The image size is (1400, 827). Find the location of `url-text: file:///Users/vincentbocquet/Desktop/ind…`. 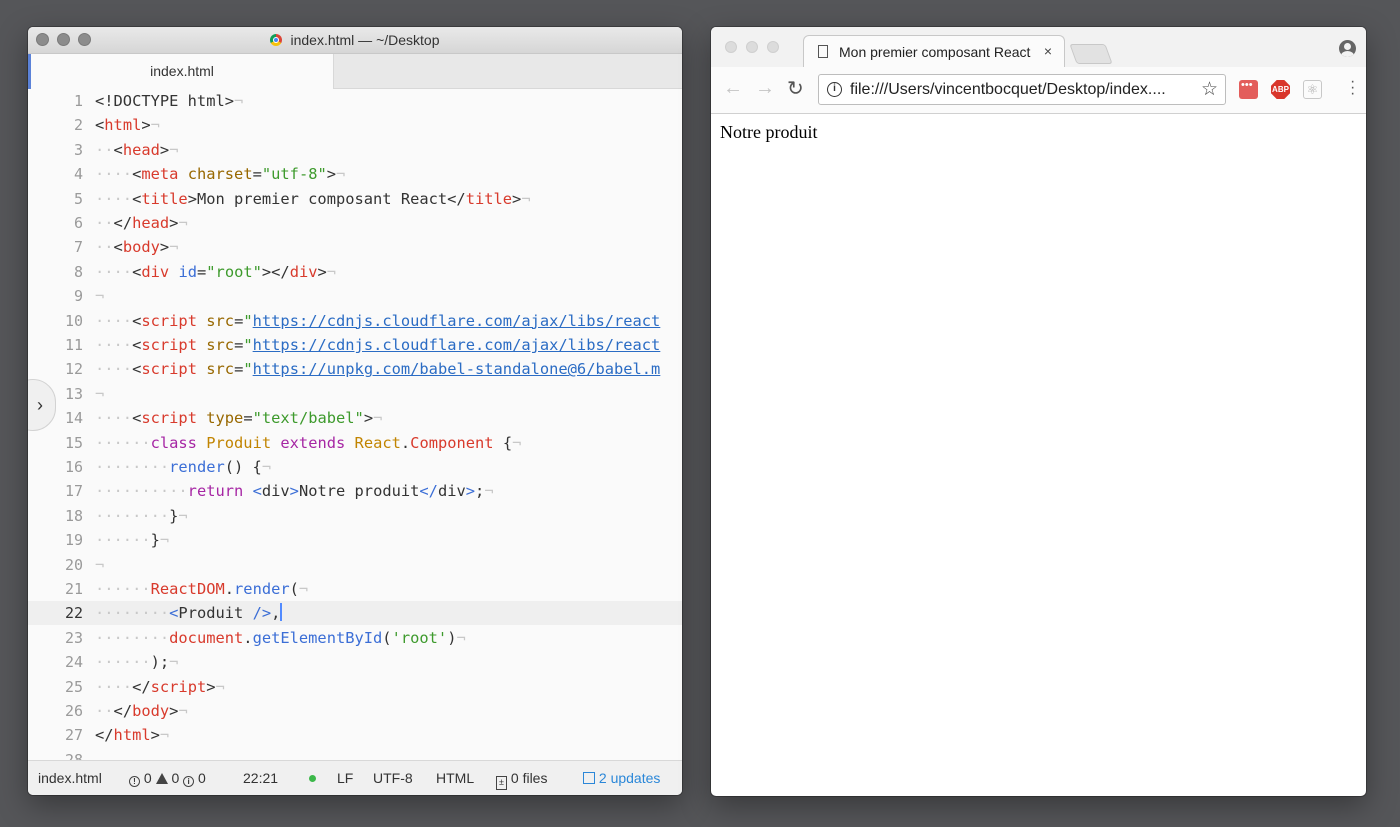

url-text: file:///Users/vincentbocquet/Desktop/ind… is located at coordinates (1008, 90).